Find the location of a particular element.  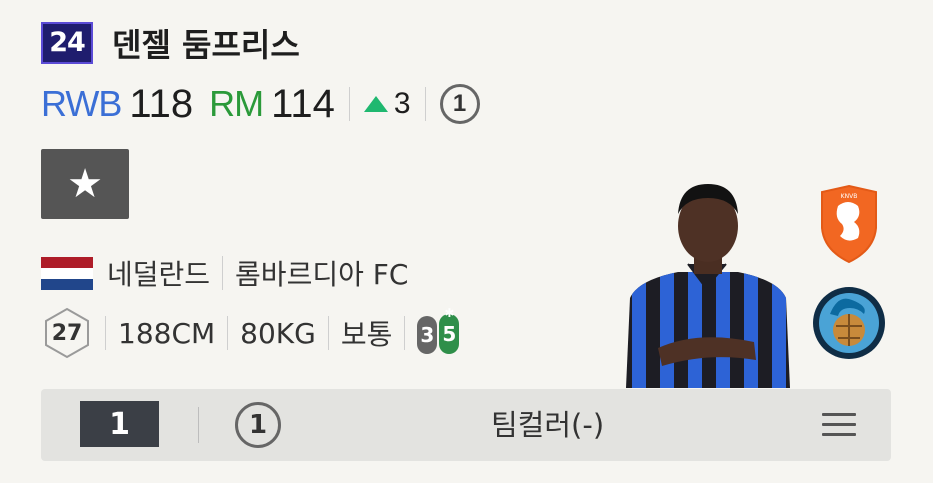

age-value: 27 is located at coordinates (67, 333).